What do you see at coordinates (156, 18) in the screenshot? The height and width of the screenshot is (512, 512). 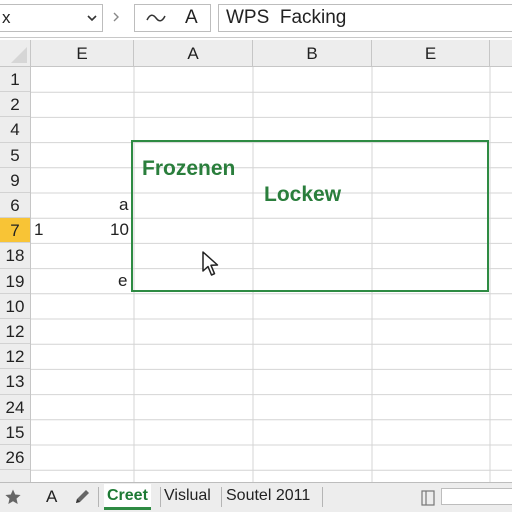 I see `wave-icon` at bounding box center [156, 18].